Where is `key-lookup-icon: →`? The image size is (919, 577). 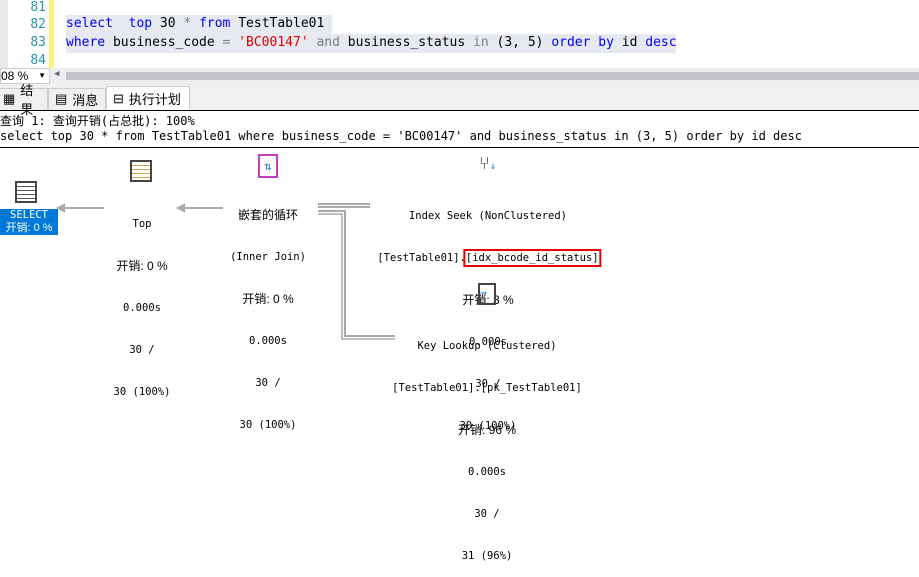 key-lookup-icon: → is located at coordinates (487, 294).